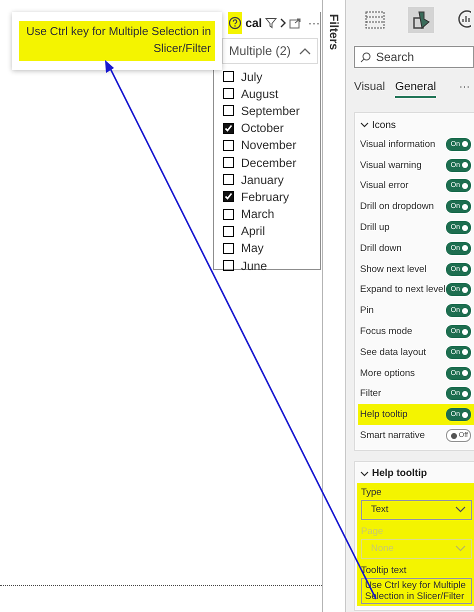  I want to click on slicer-item-label: July, so click(251, 77).